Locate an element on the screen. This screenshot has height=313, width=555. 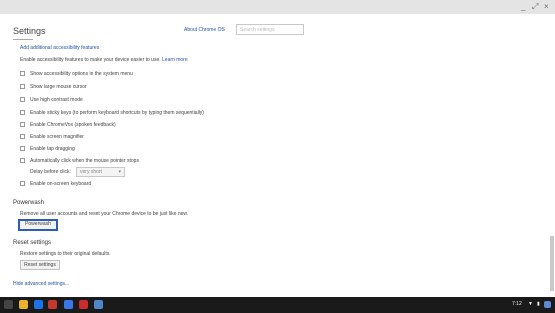
checkbox-onscreen-keyboard is located at coordinates (22, 183).